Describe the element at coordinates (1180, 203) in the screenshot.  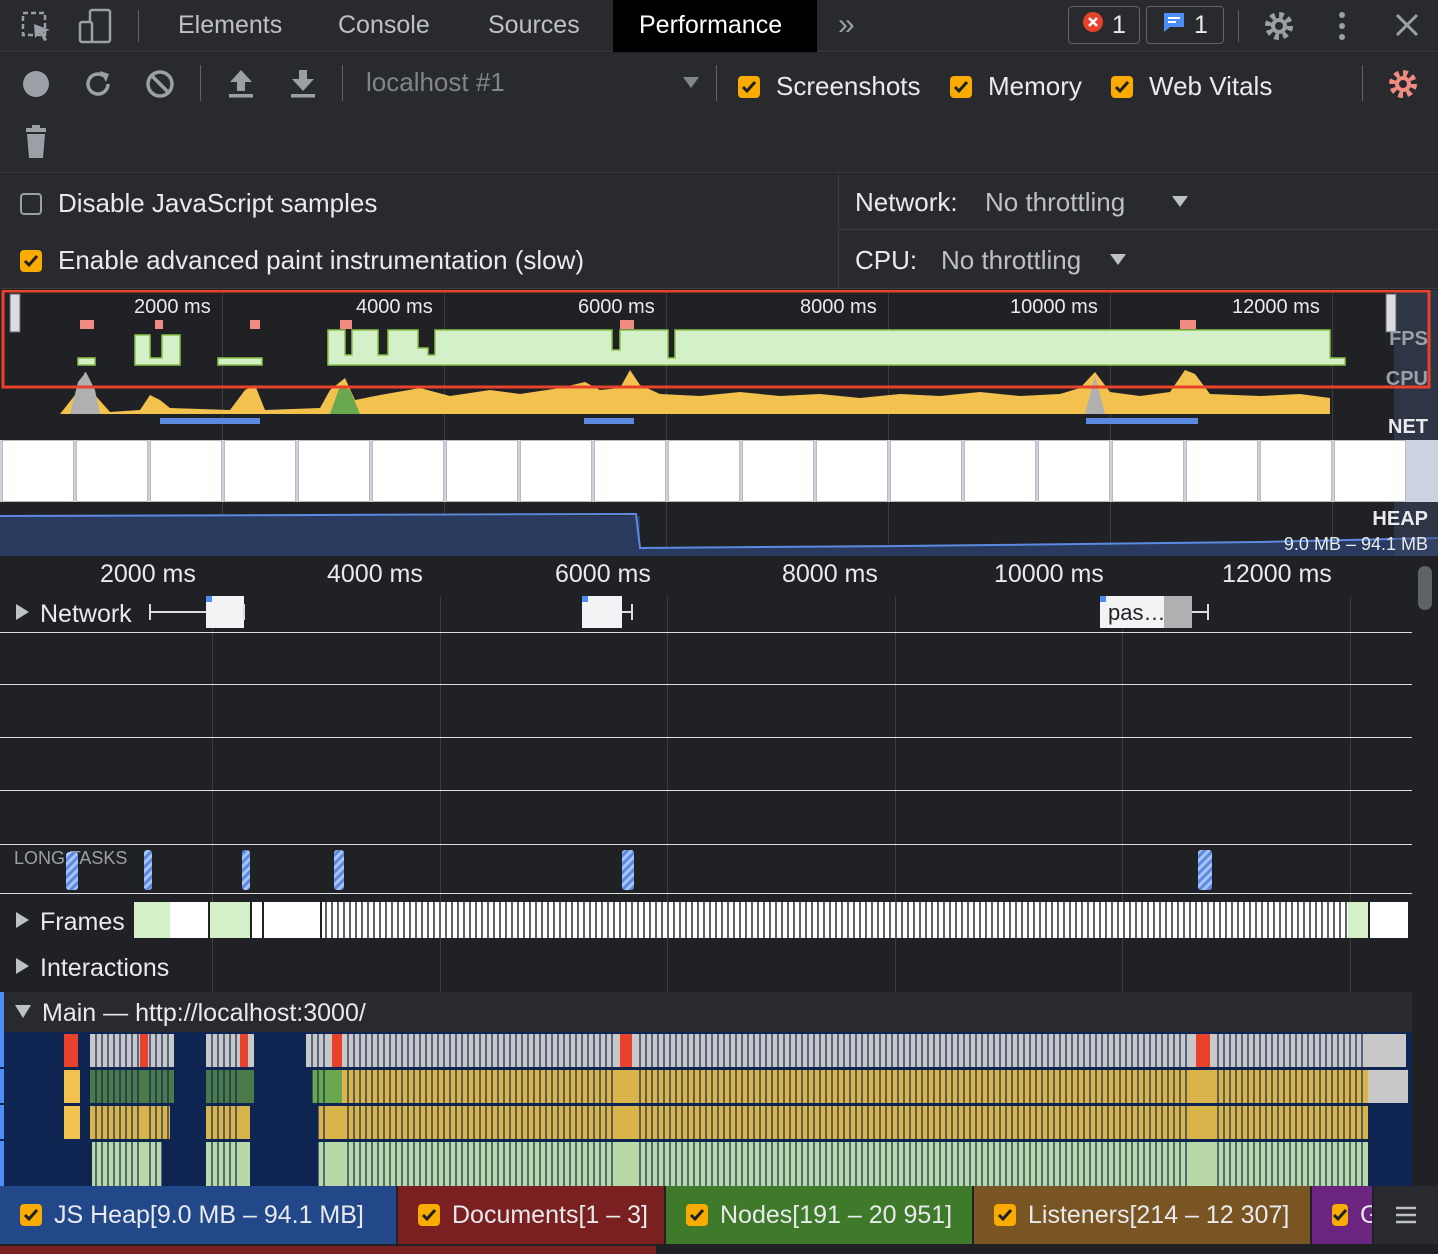
I see `network-dropdown-icon` at that location.